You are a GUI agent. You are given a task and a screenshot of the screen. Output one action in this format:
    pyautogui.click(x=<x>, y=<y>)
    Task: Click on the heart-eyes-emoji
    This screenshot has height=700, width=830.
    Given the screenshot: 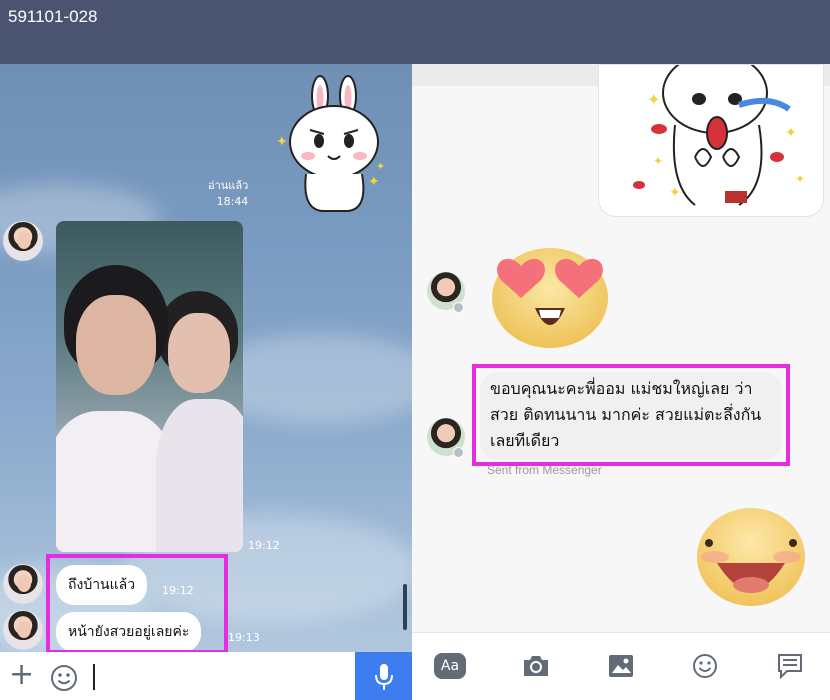 What is the action you would take?
    pyautogui.click(x=550, y=295)
    